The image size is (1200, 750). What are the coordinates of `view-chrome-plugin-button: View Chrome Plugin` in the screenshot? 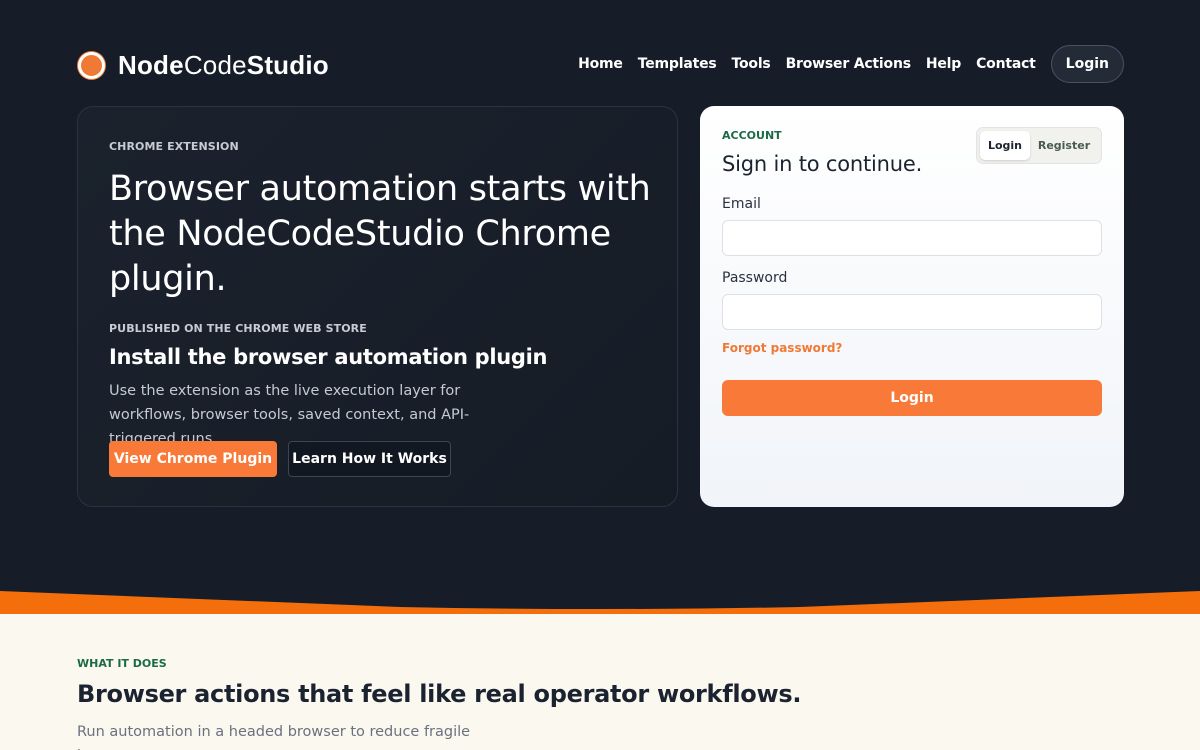 It's located at (193, 459).